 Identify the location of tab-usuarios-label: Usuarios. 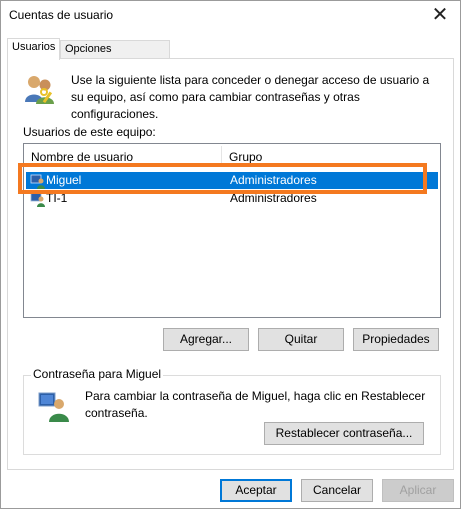
(34, 47).